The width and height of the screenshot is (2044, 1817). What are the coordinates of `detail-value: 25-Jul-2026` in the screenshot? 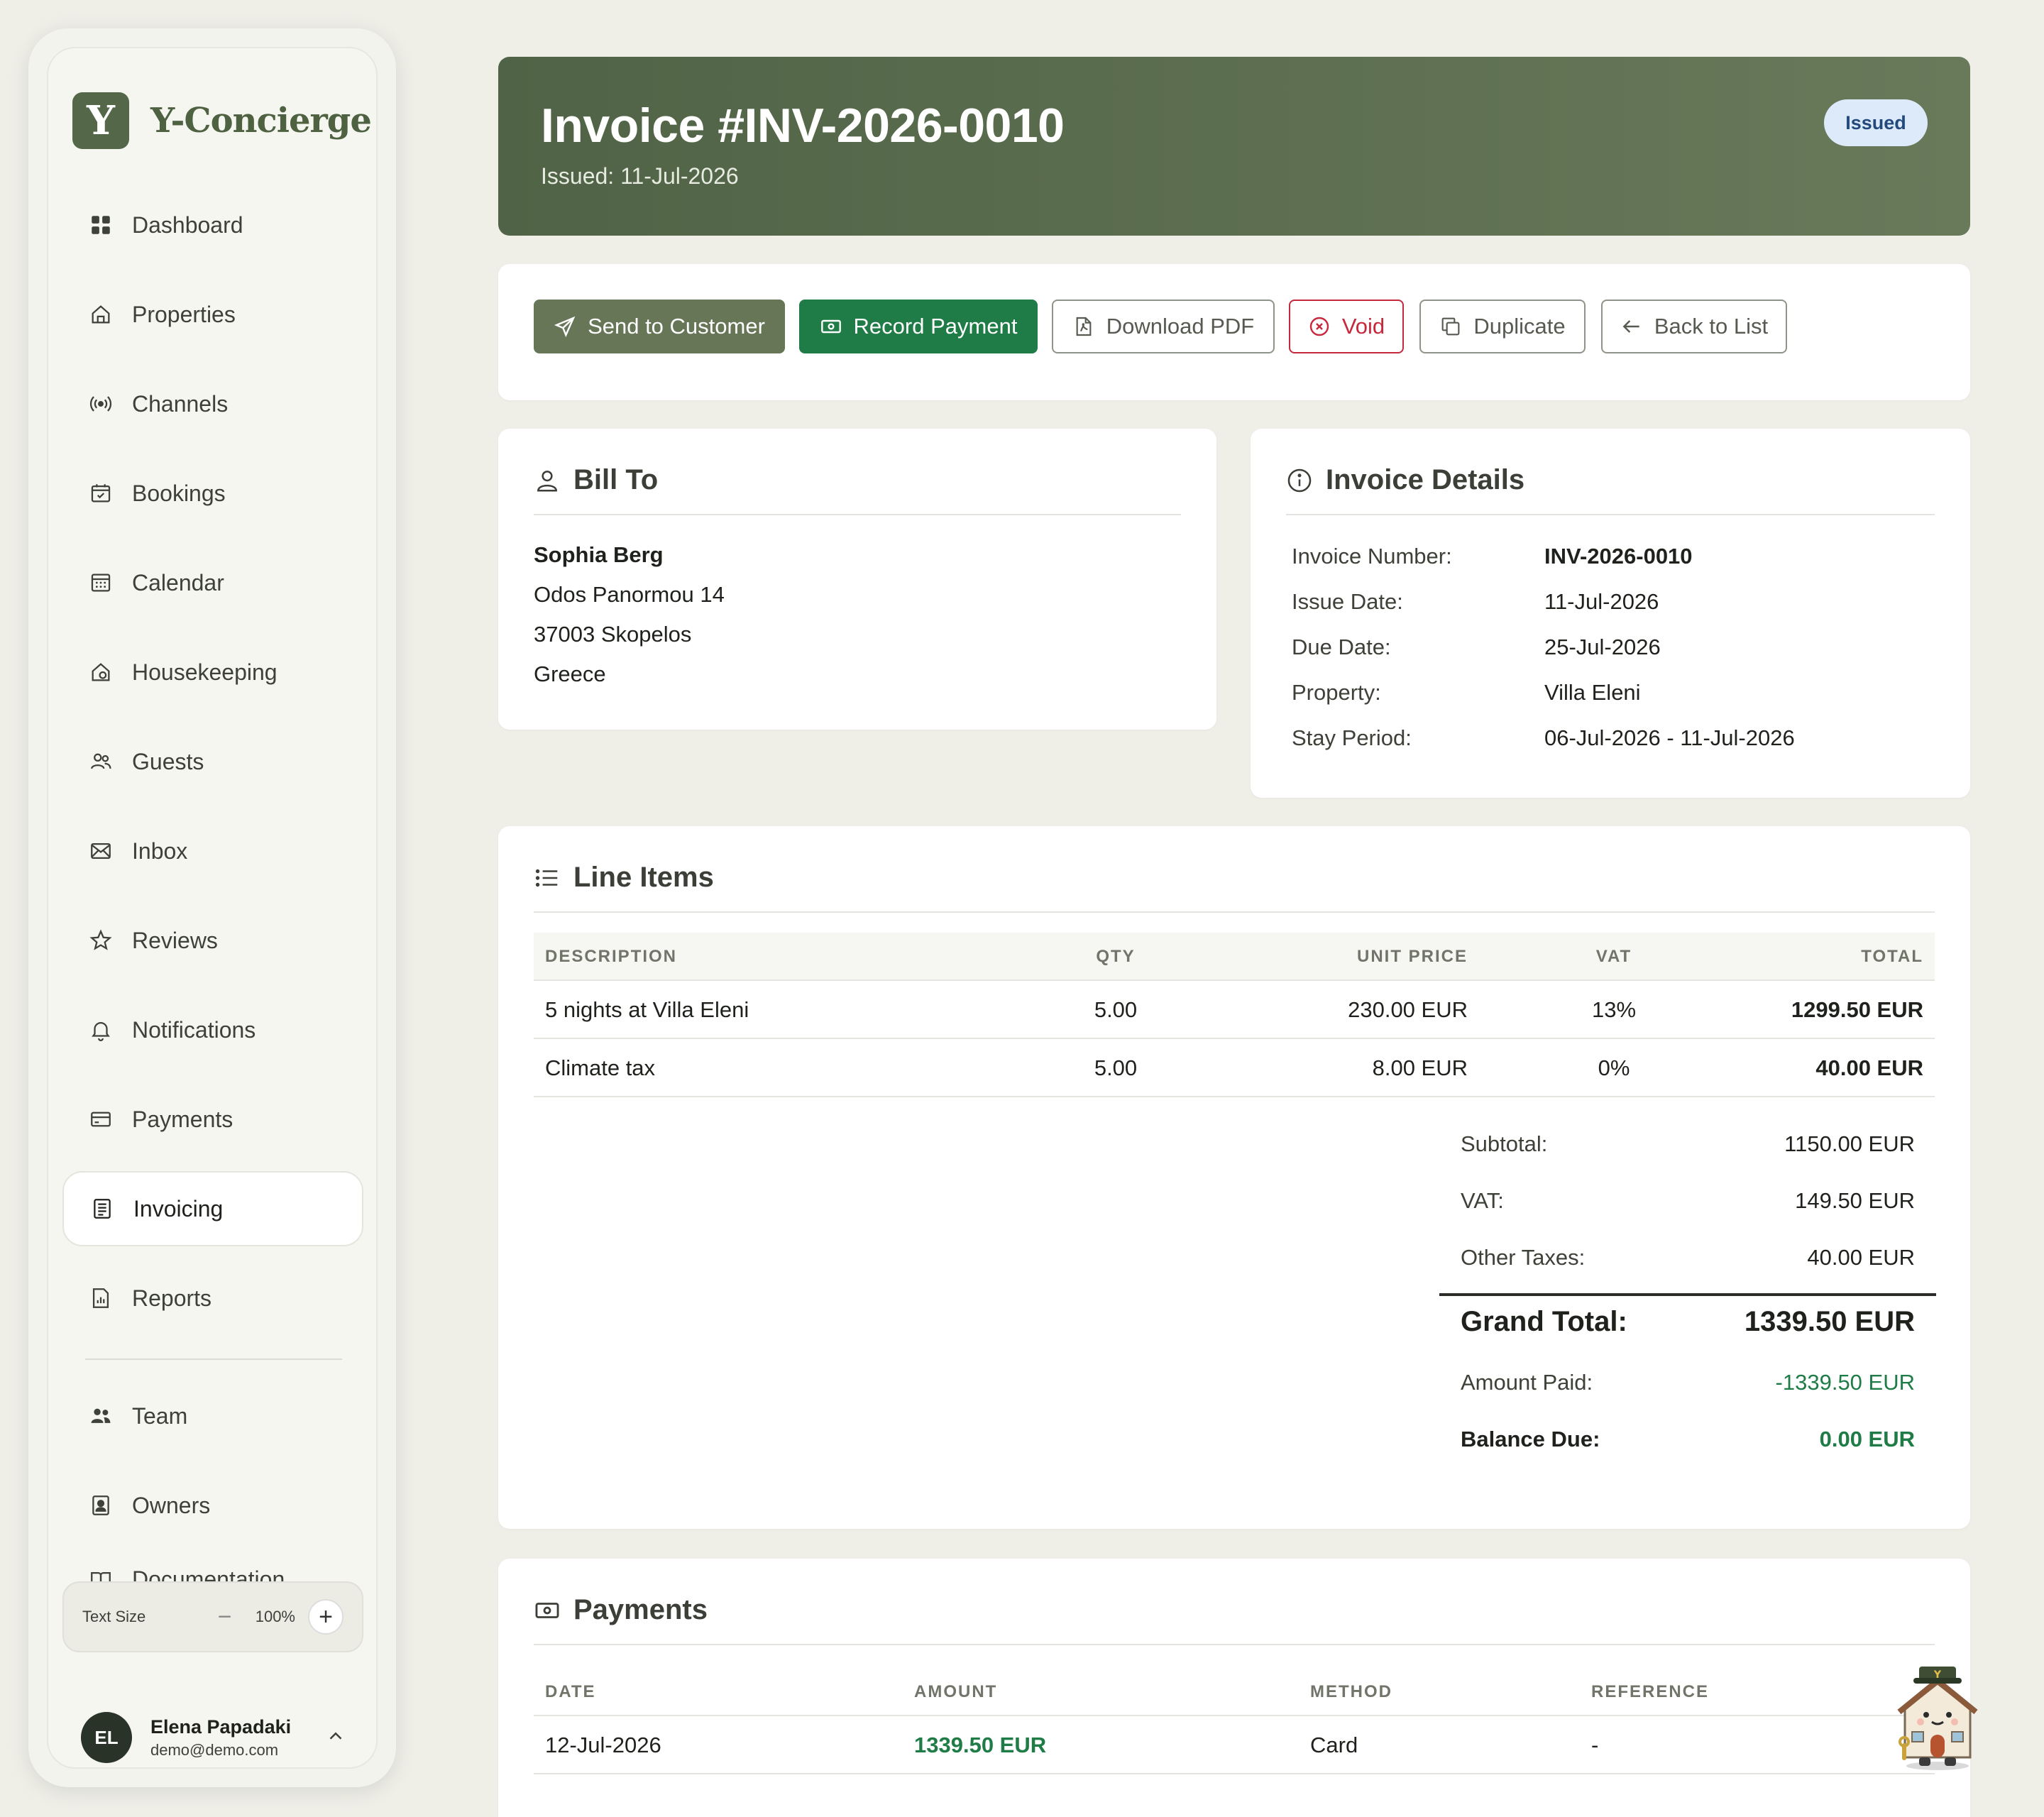 It's located at (1602, 647).